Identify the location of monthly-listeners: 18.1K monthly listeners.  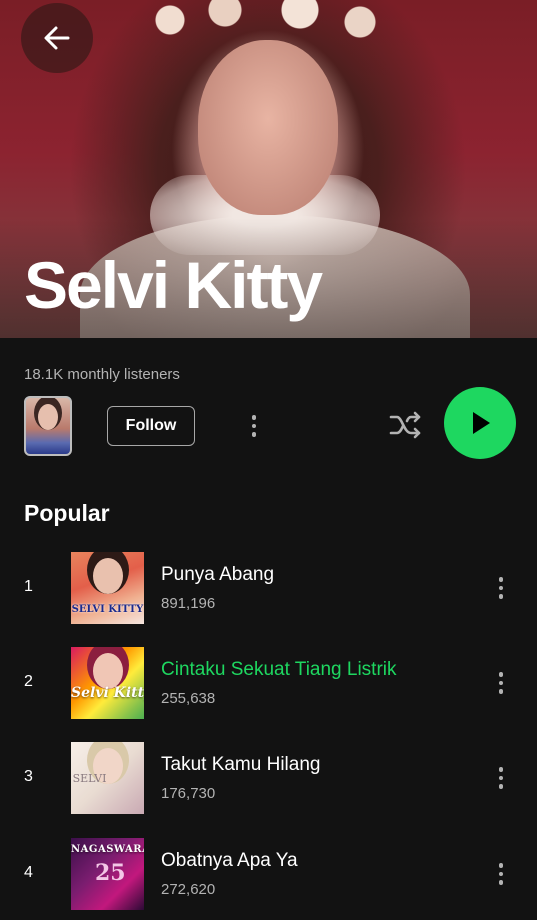
(102, 374).